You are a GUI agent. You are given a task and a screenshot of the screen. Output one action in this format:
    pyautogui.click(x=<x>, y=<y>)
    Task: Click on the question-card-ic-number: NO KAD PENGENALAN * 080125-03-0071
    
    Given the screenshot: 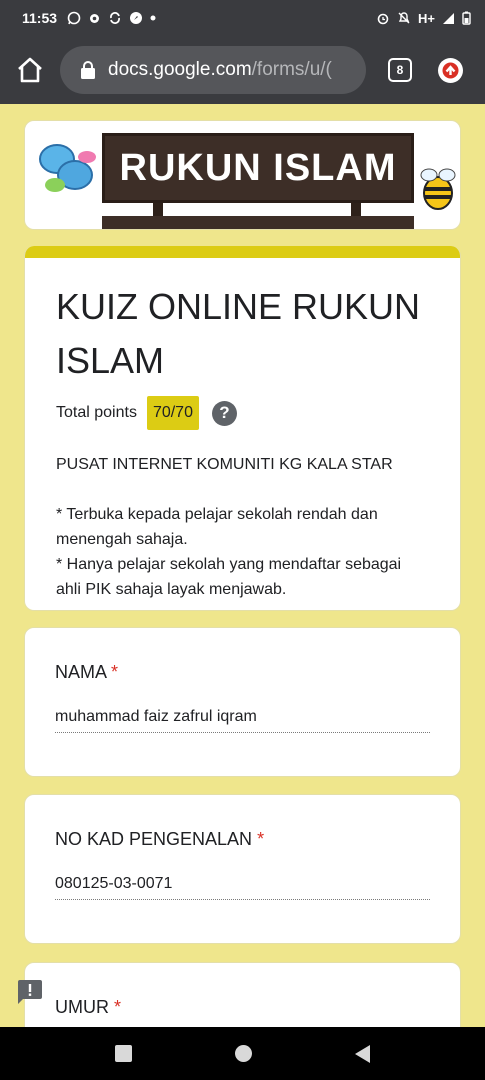 What is the action you would take?
    pyautogui.click(x=242, y=869)
    